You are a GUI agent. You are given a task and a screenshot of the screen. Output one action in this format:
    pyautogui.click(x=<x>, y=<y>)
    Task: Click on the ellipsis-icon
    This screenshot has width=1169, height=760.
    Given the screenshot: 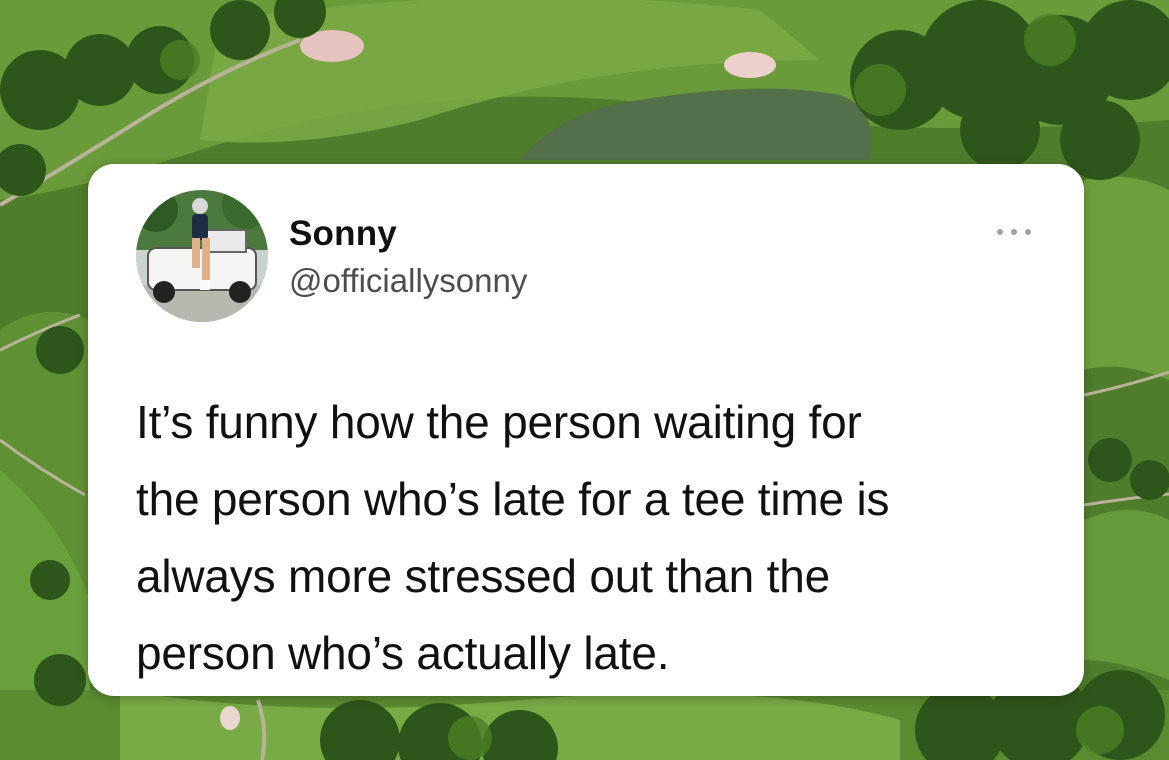 What is the action you would take?
    pyautogui.click(x=1014, y=232)
    